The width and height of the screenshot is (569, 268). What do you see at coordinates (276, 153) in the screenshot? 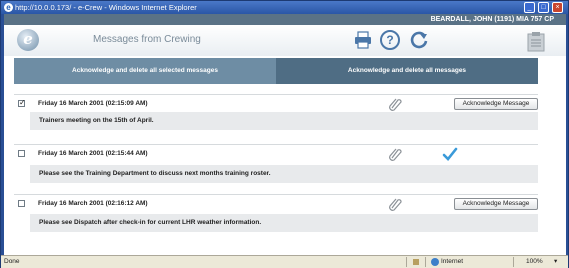
I see `message-header: Friday 16 March 2001 (02:15:44 AM)` at bounding box center [276, 153].